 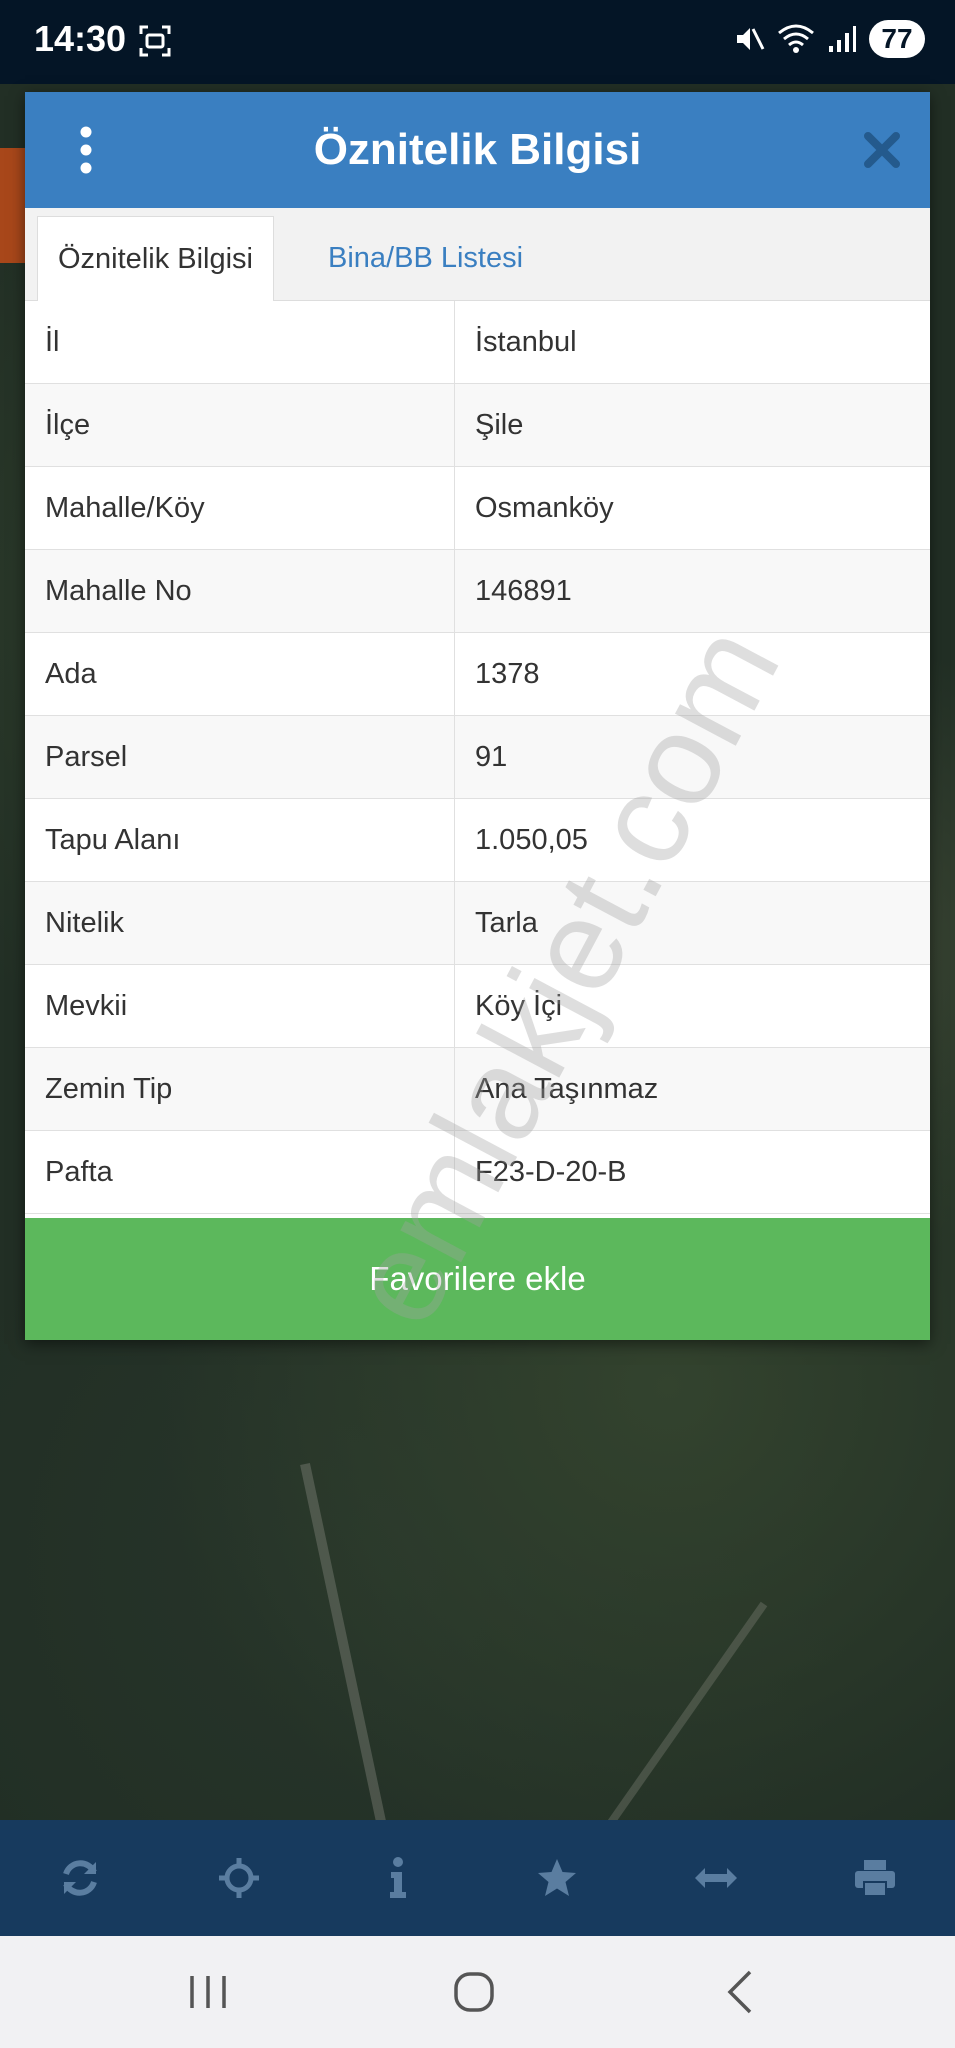 I want to click on table-row: Mahalle/Köy Osmanköy, so click(x=477, y=508).